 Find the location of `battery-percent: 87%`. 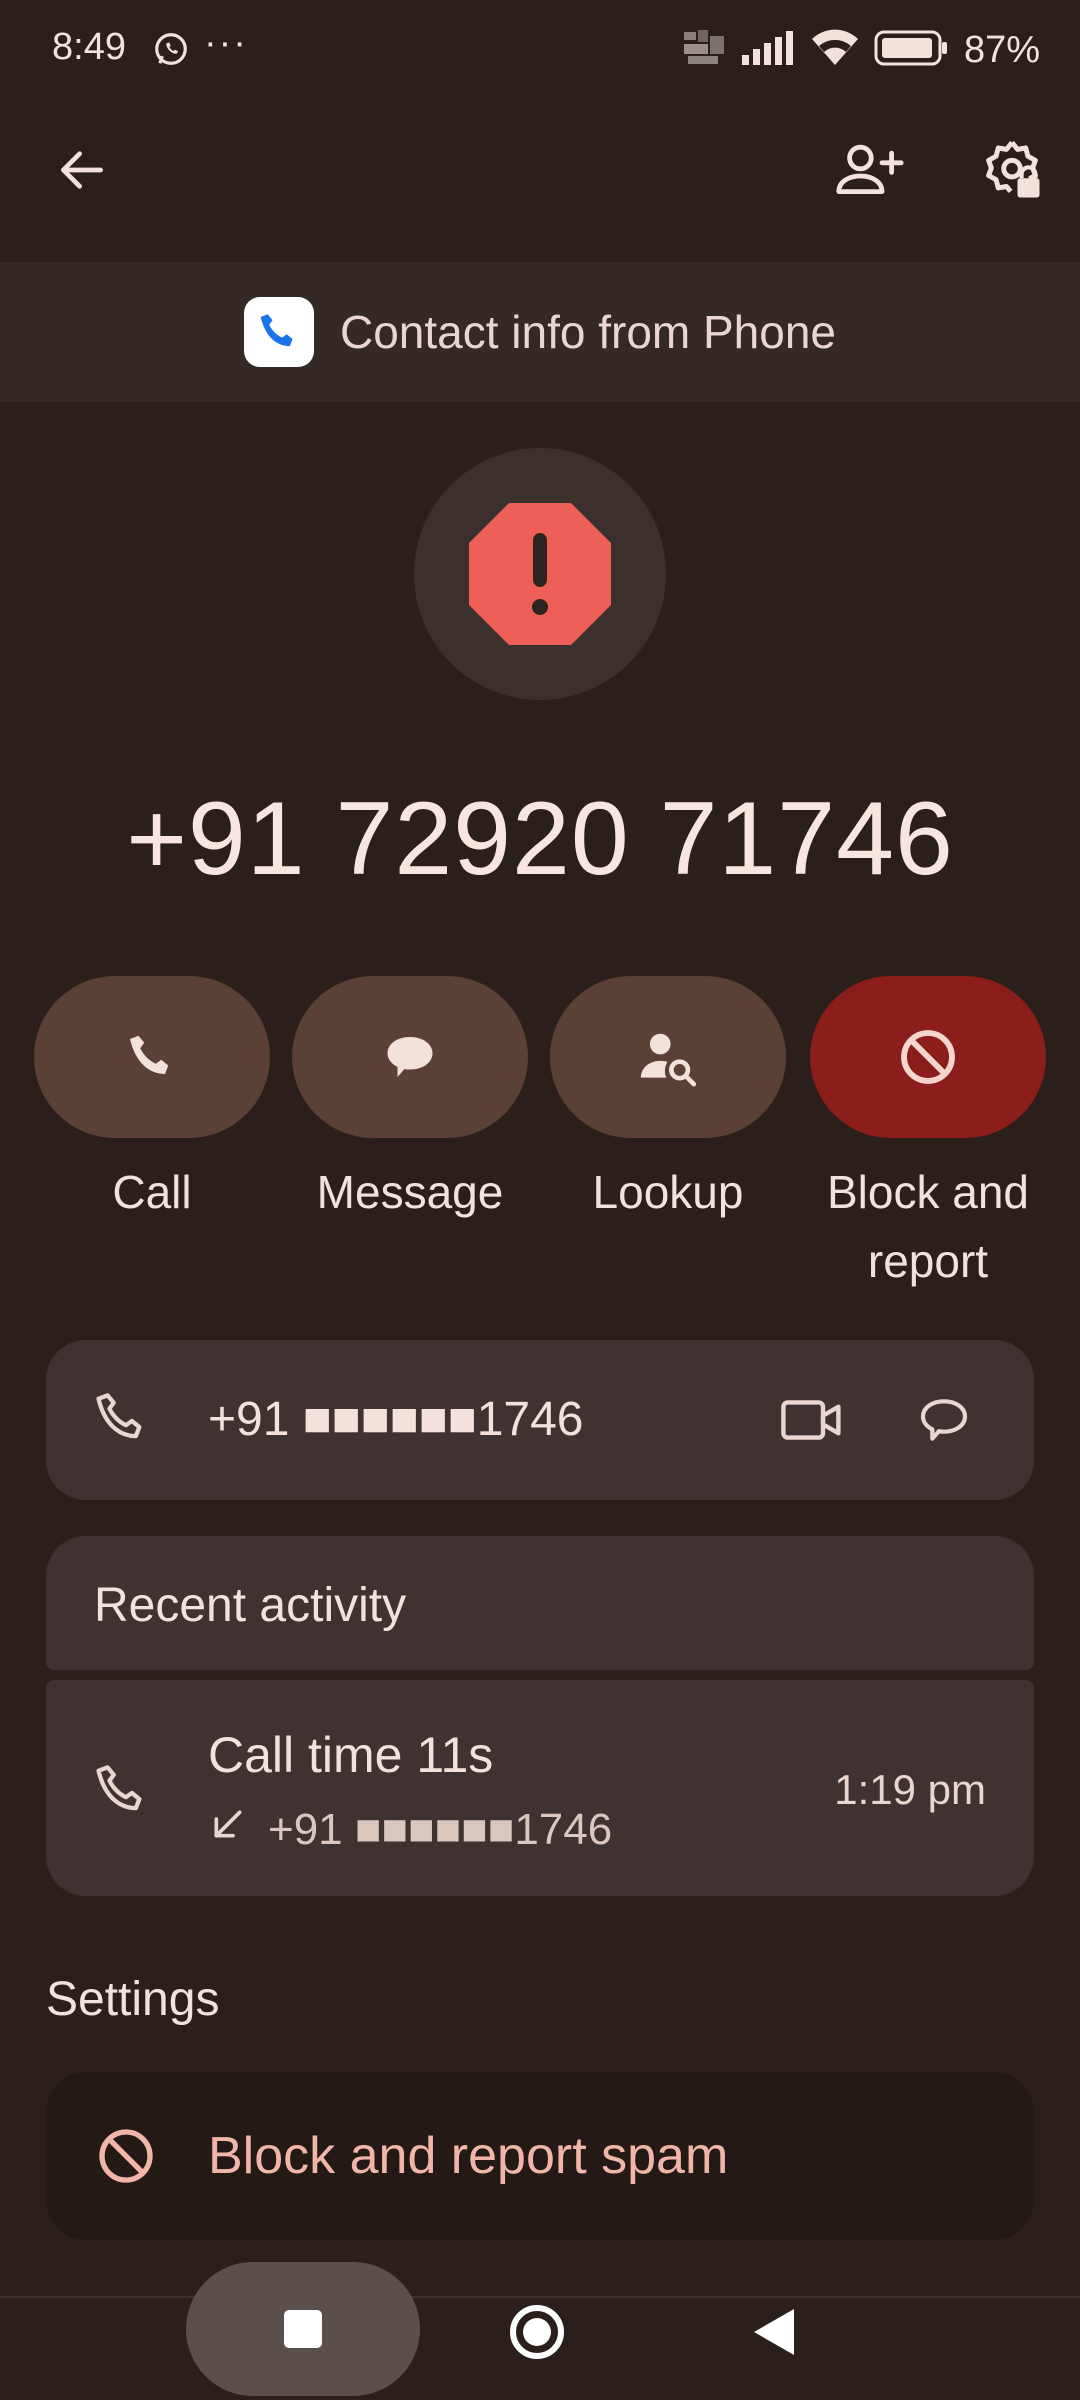

battery-percent: 87% is located at coordinates (1001, 49).